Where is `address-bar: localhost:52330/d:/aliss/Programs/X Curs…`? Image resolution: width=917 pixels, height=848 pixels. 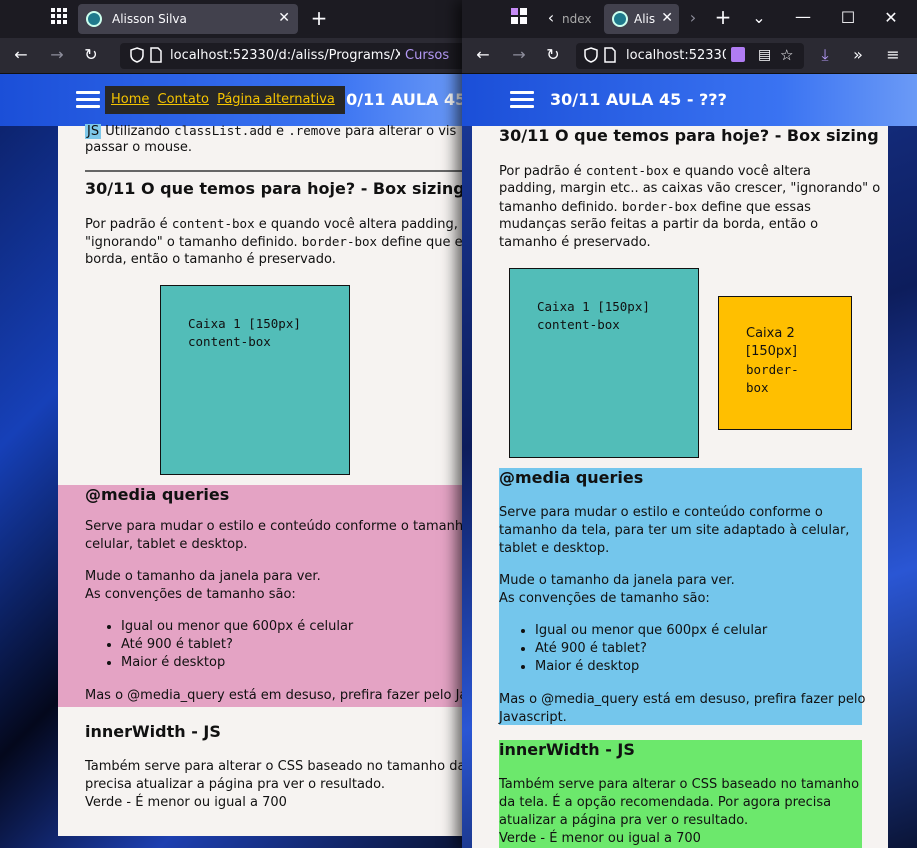 address-bar: localhost:52330/d:/aliss/Programs/X Curs… is located at coordinates (292, 56).